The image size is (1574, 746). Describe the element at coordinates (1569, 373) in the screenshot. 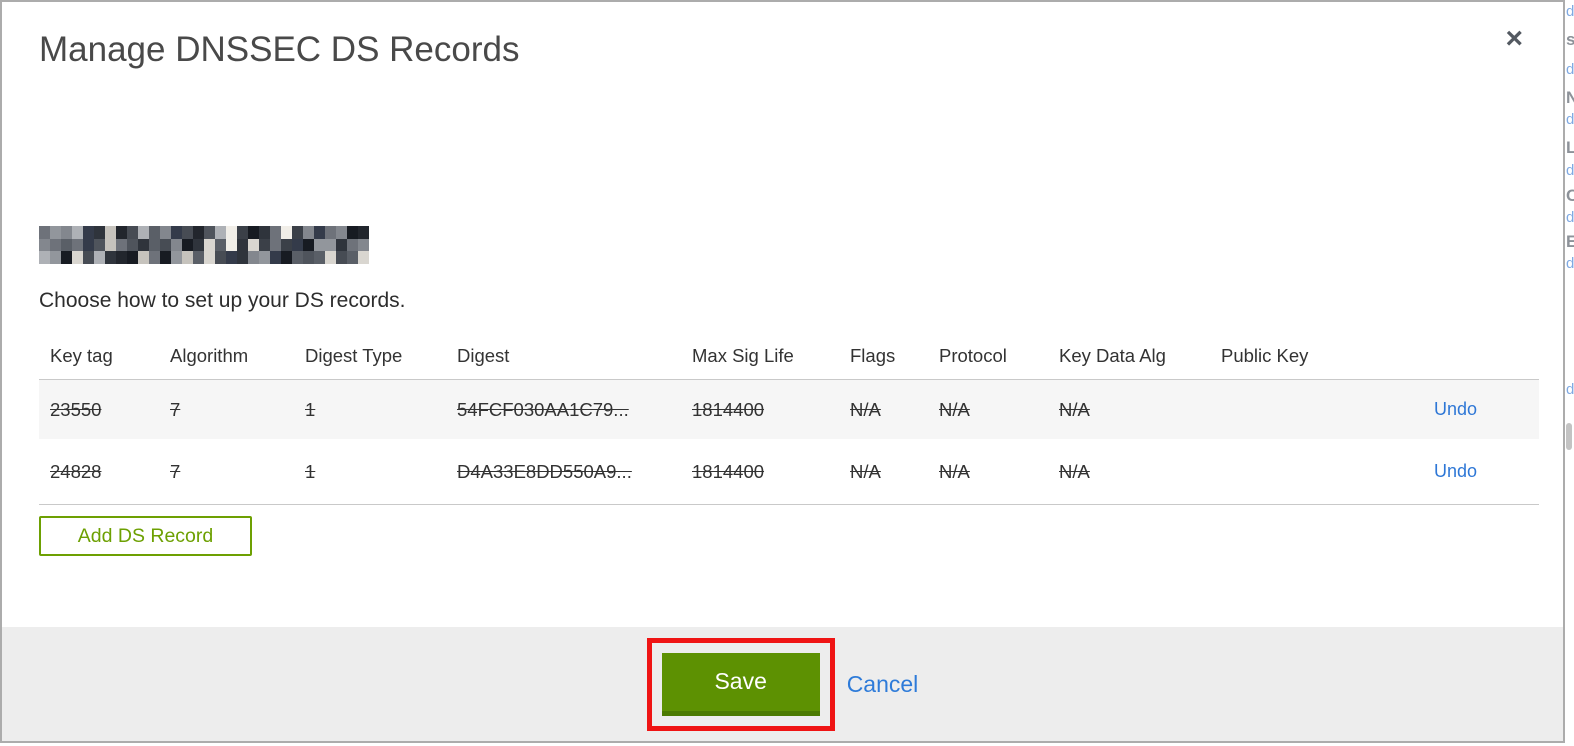

I see `background-page-strip: dsdNdLdCdEdd` at that location.